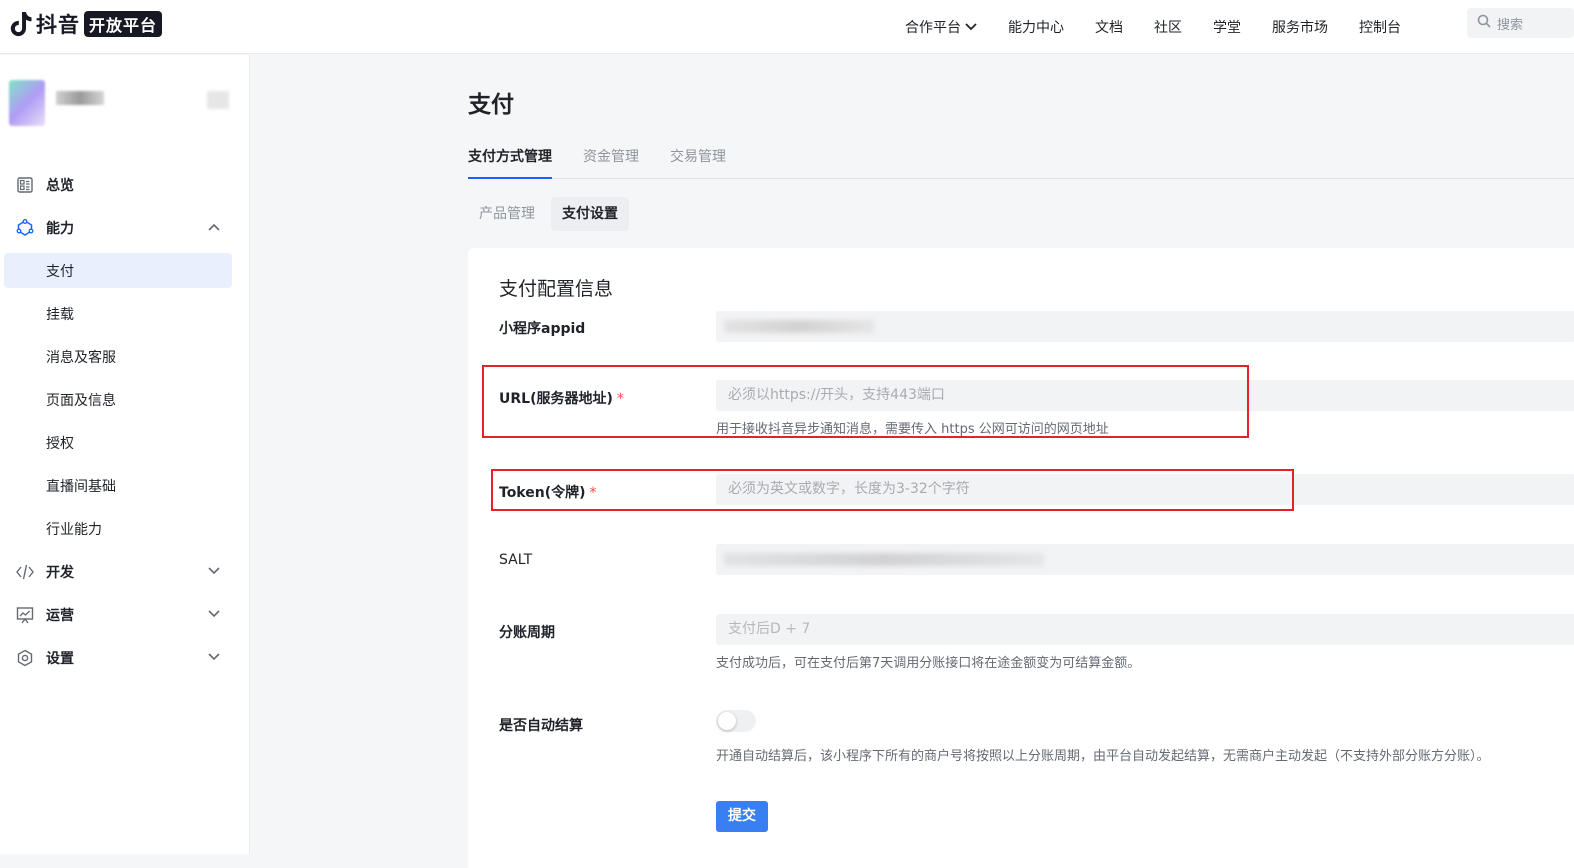  I want to click on sidebar-item-label: 开发, so click(60, 572).